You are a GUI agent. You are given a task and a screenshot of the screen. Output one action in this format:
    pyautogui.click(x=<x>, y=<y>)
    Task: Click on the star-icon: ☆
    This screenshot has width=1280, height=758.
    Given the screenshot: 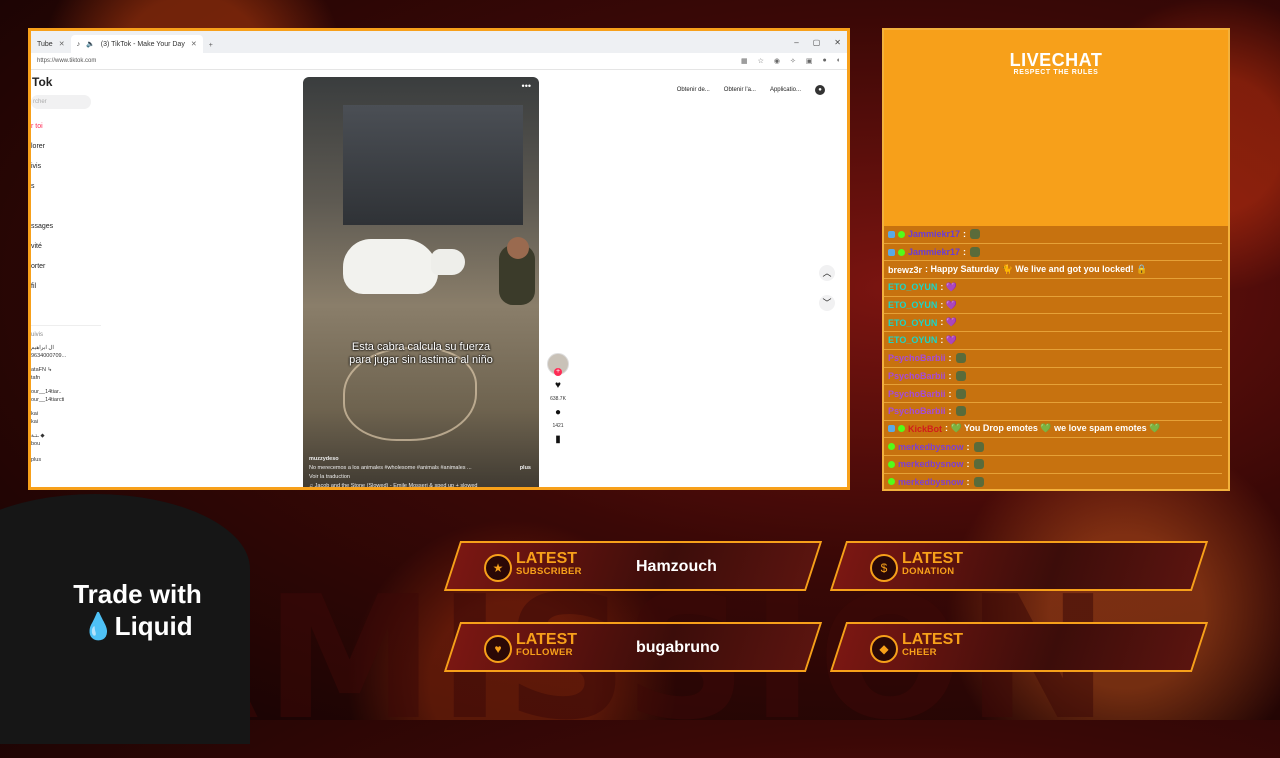 What is the action you would take?
    pyautogui.click(x=761, y=61)
    